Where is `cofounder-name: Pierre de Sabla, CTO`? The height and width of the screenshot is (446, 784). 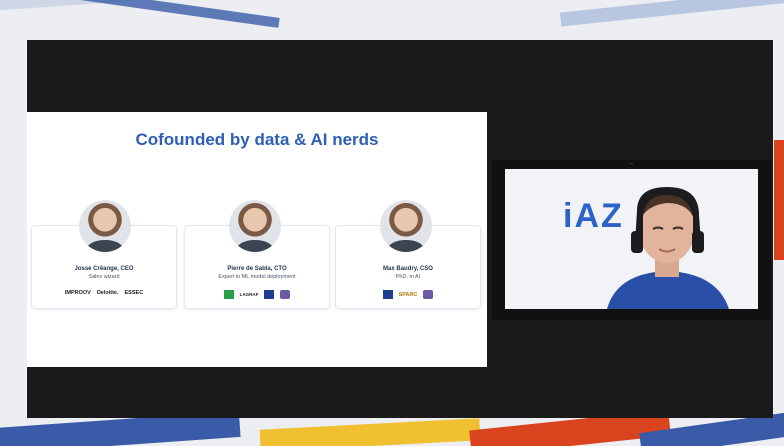 cofounder-name: Pierre de Sabla, CTO is located at coordinates (257, 269).